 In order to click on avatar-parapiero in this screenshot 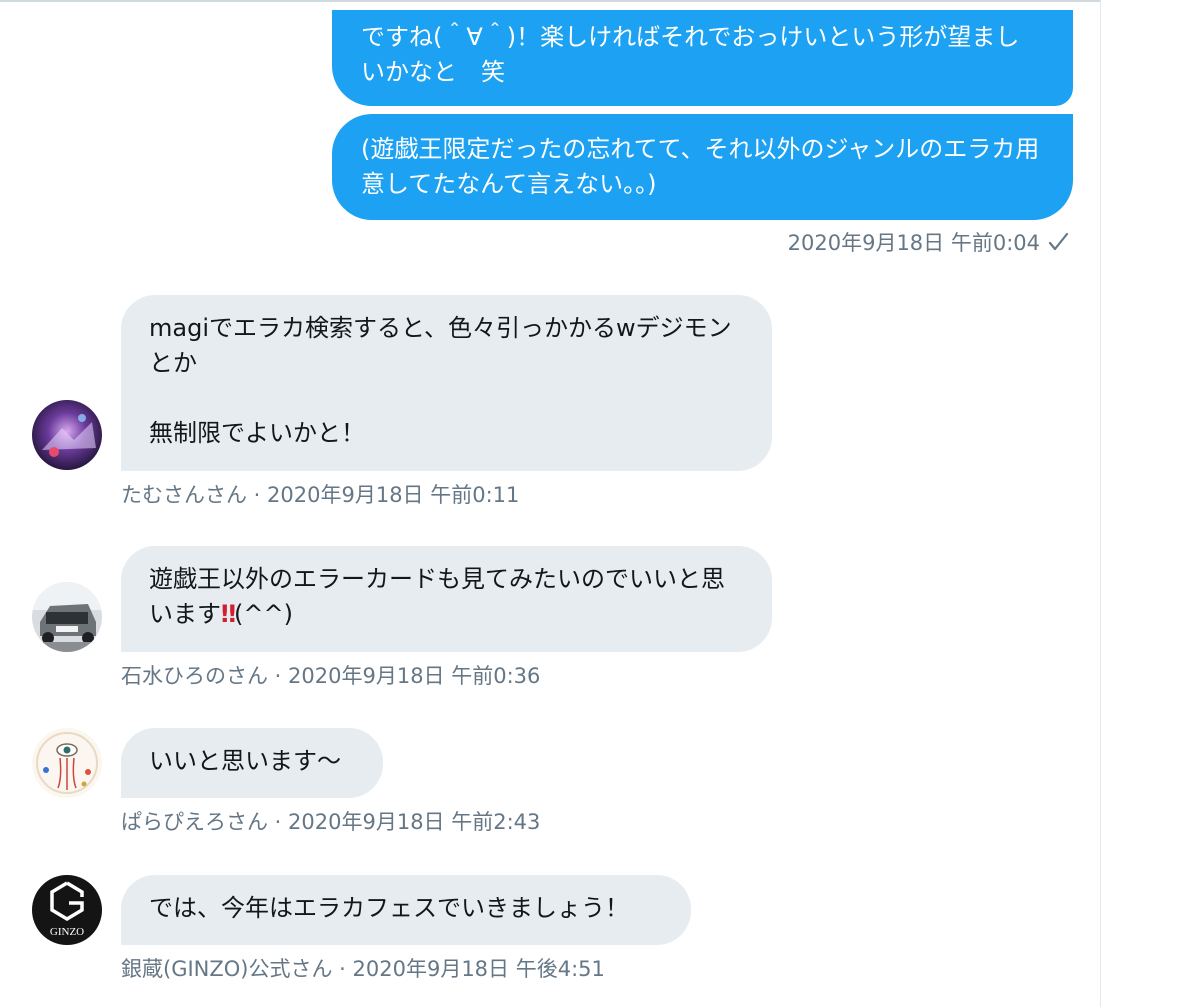, I will do `click(67, 763)`.